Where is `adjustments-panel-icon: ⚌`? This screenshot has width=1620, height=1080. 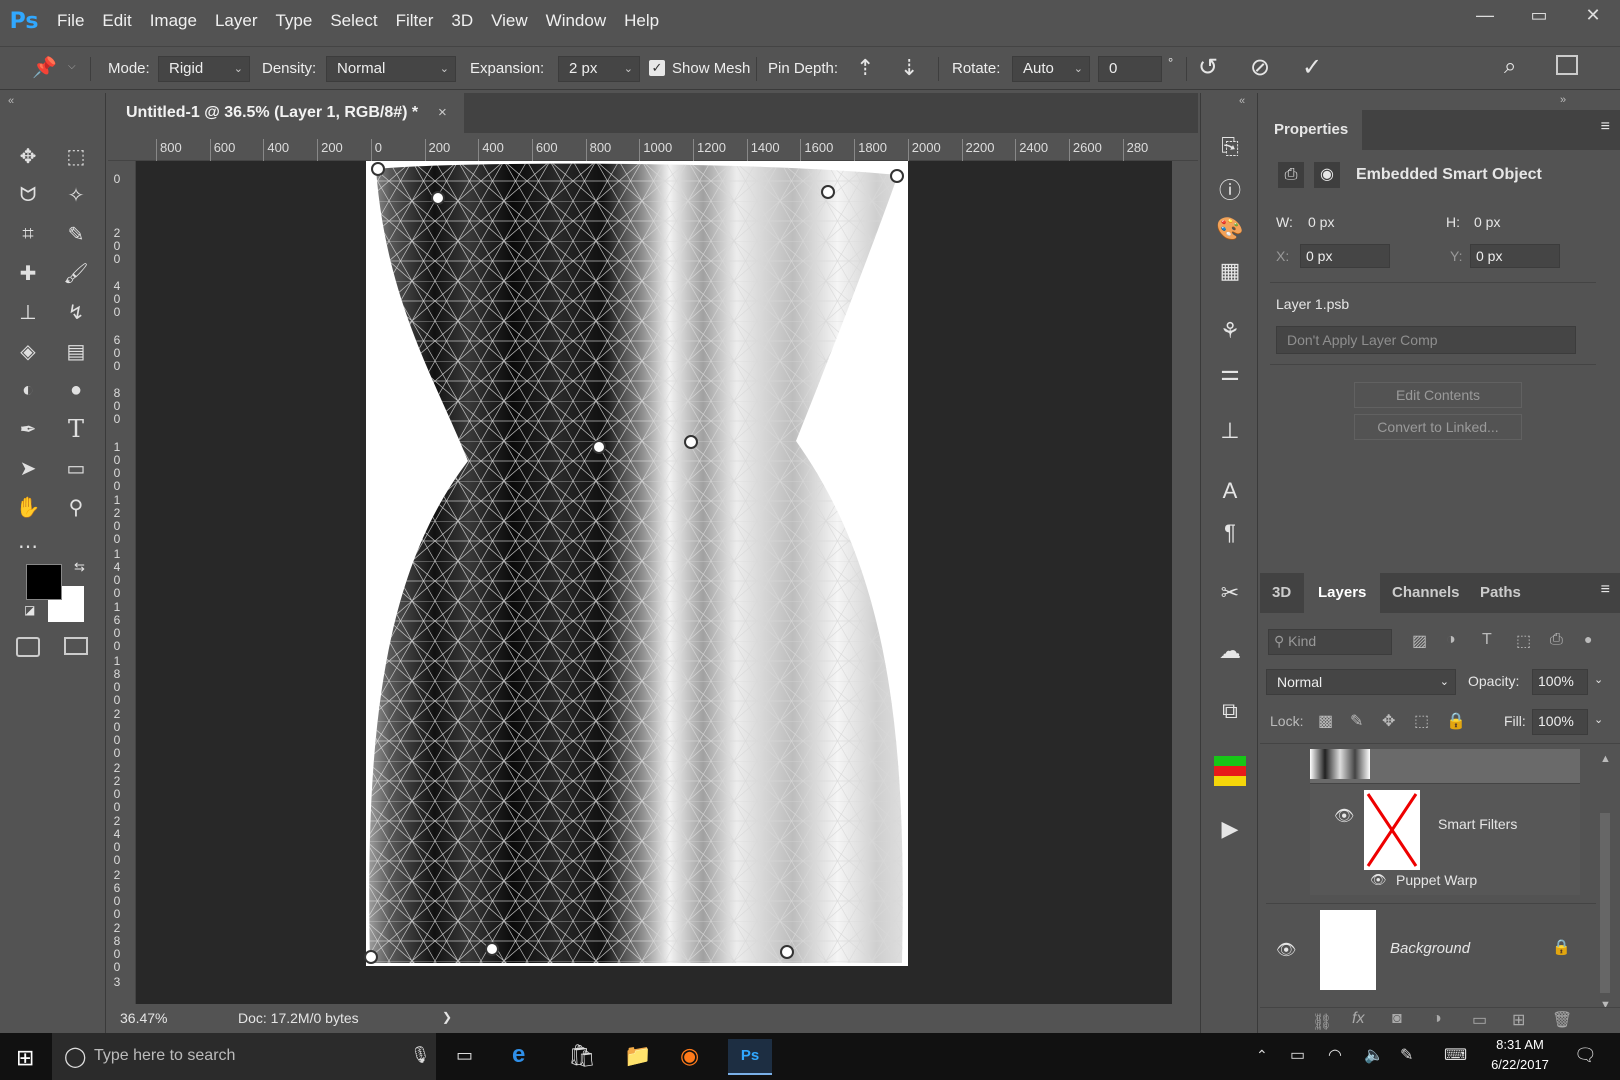
adjustments-panel-icon: ⚌ is located at coordinates (1230, 373).